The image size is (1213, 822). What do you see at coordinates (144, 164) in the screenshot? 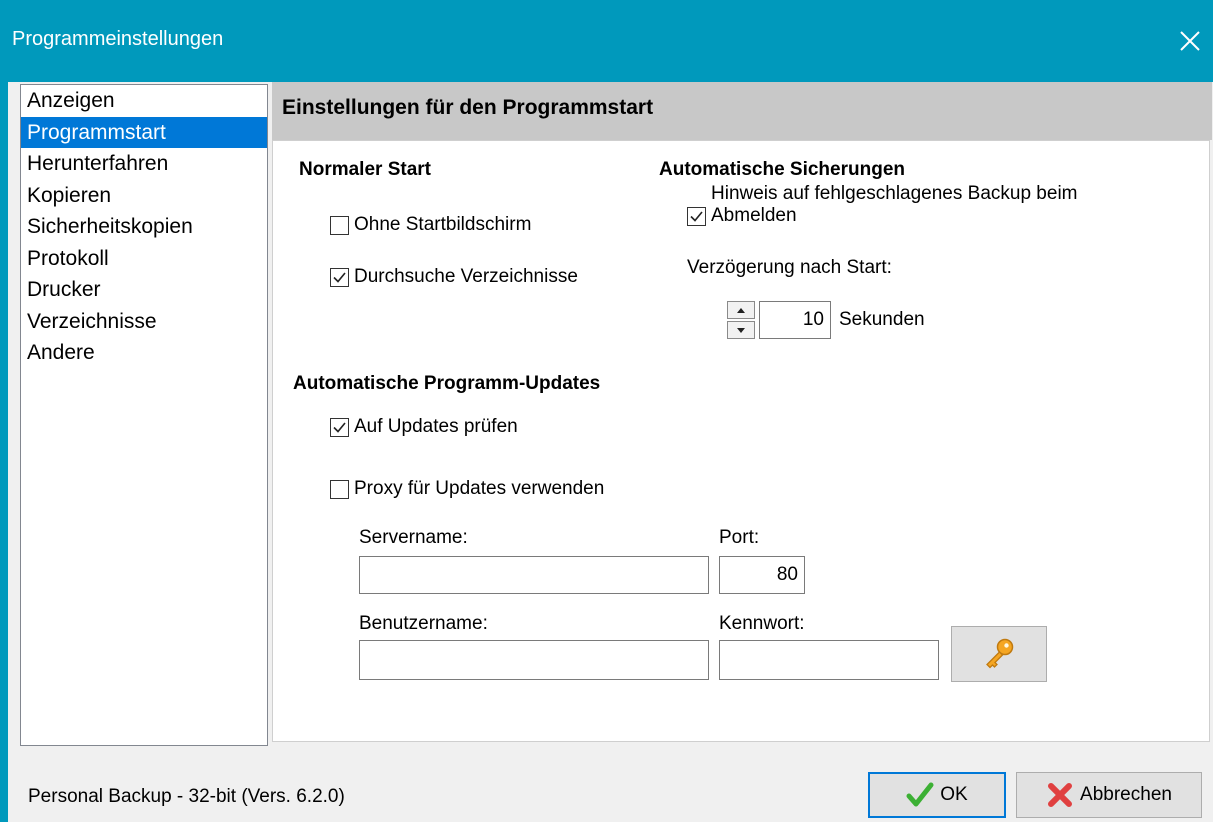
I see `nav-item-herunterfahren: Herunterfahren` at bounding box center [144, 164].